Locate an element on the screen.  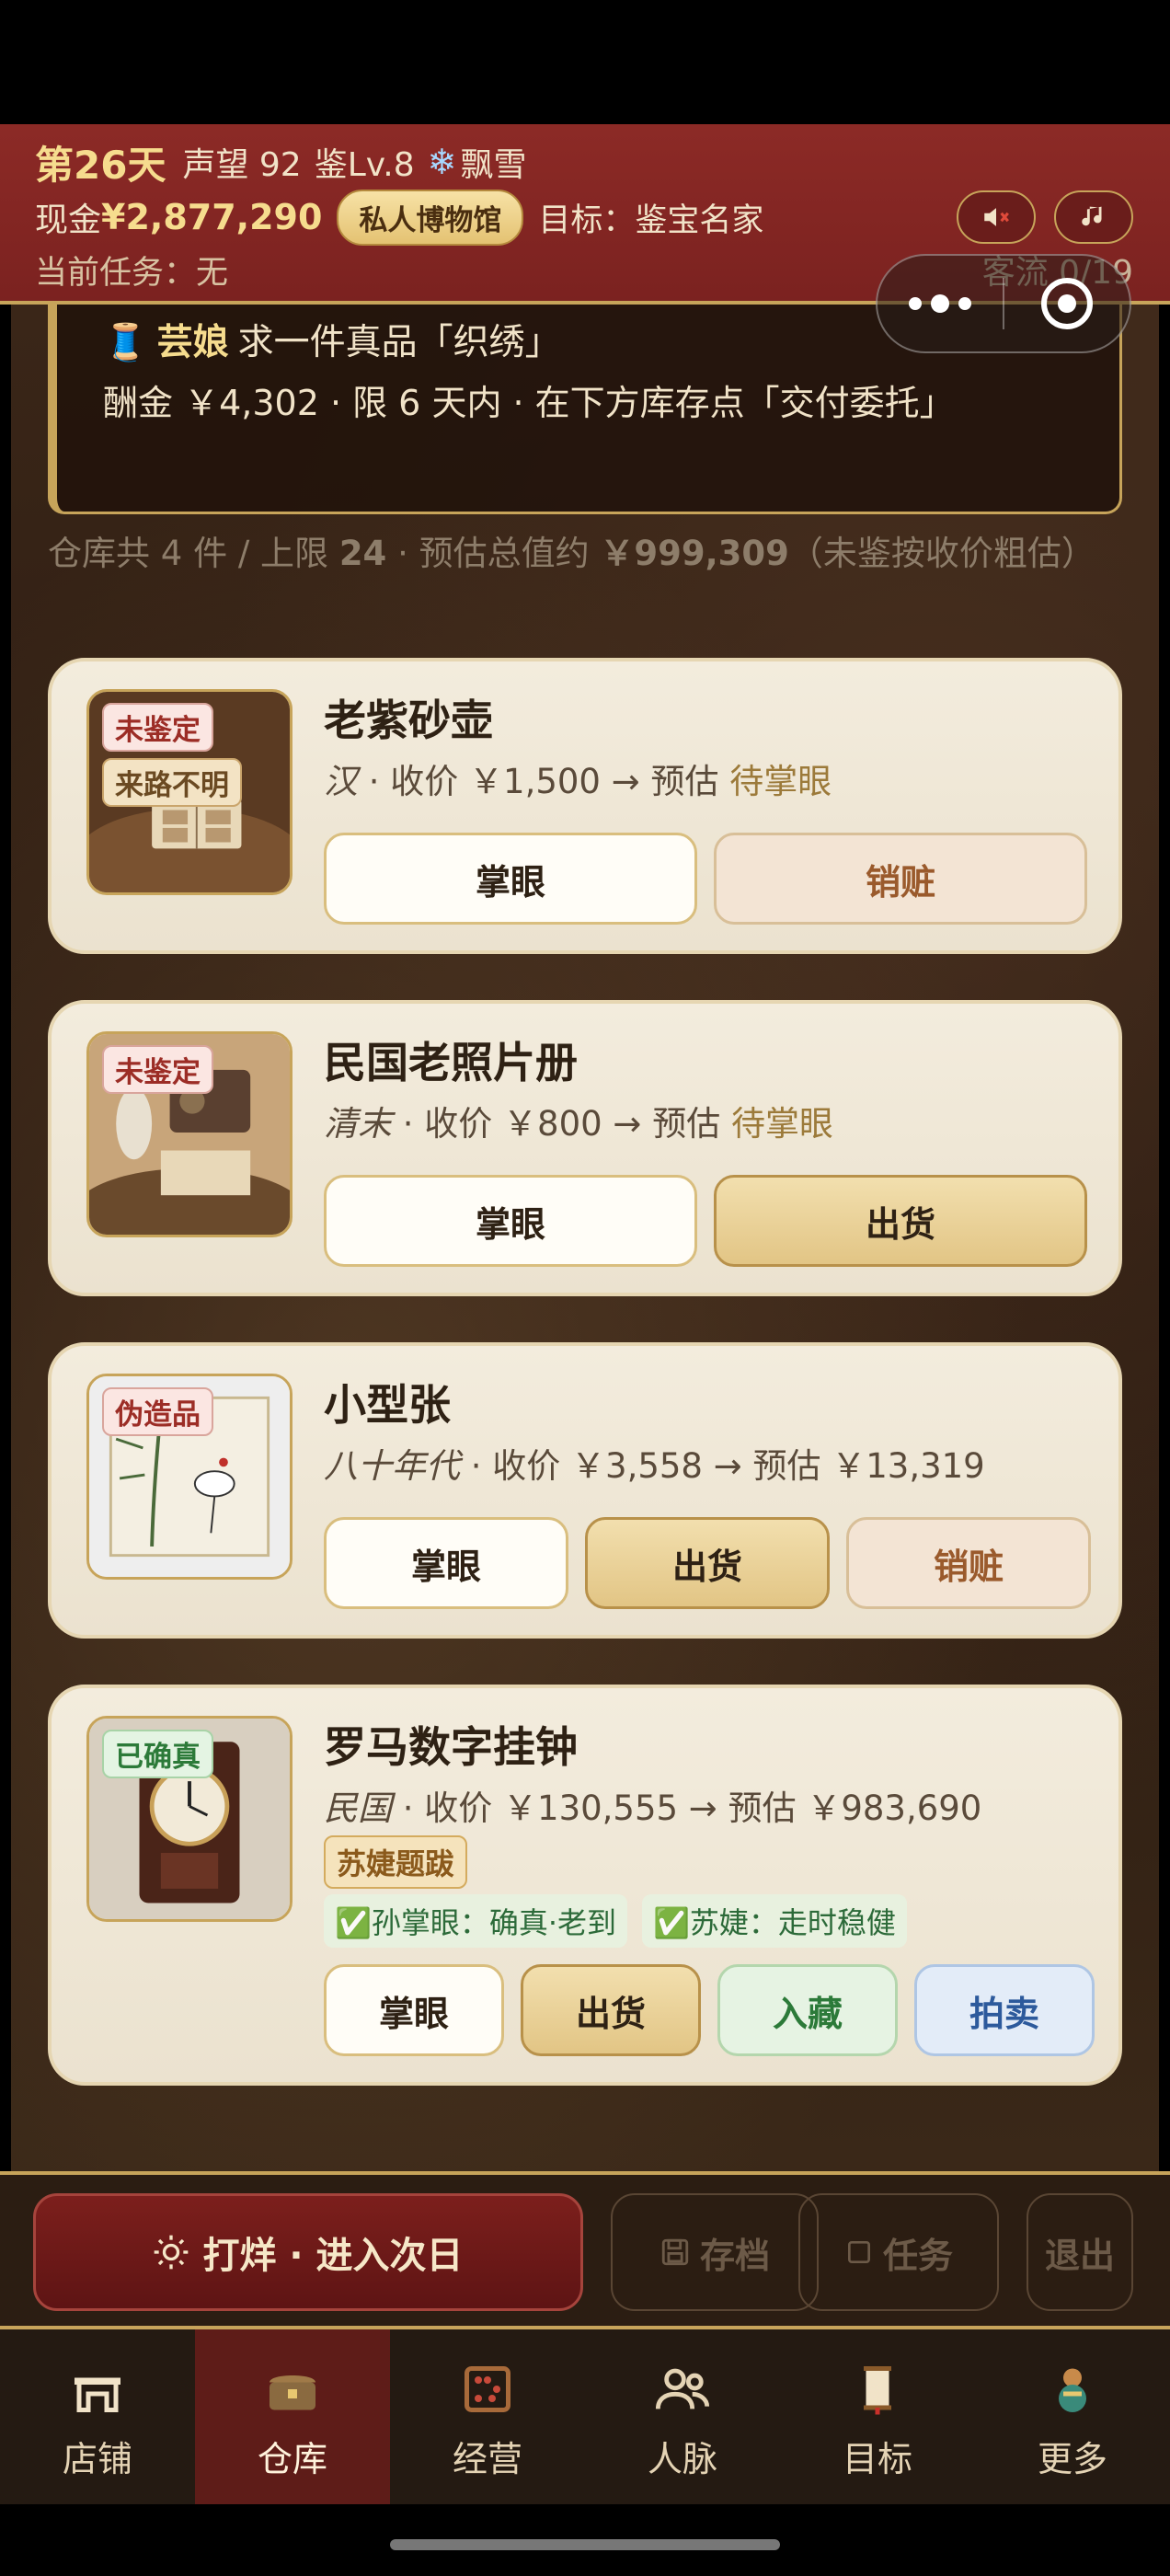
item-meta: 民国 · 收价 ￥130,555 → 预估 ￥983,690 is located at coordinates (652, 1805).